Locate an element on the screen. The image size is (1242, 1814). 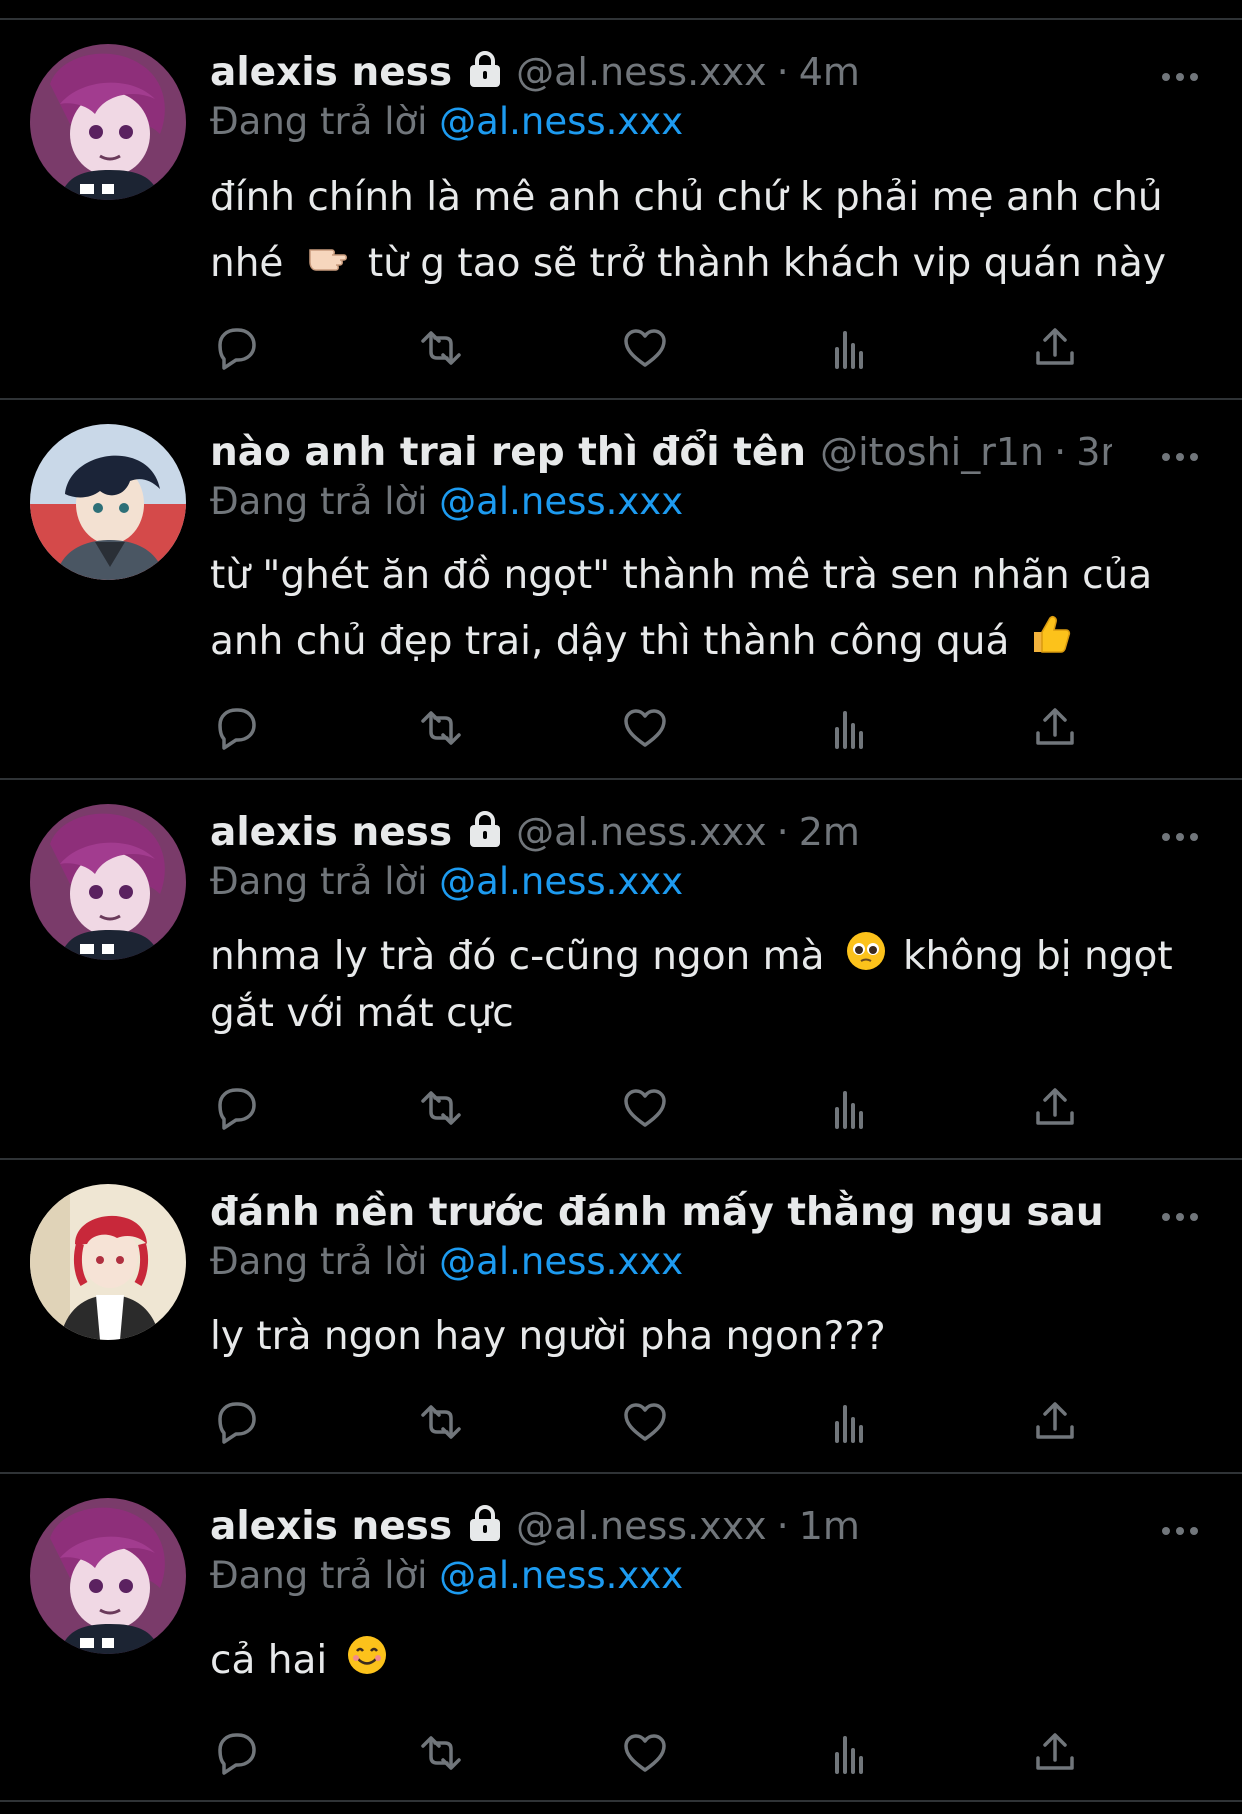
timestamp: 1m is located at coordinates (829, 1526).